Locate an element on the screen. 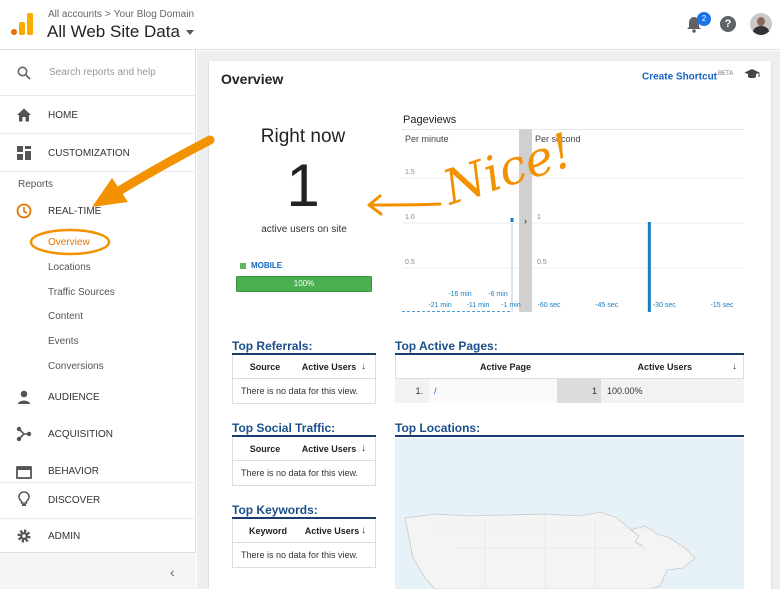 This screenshot has width=780, height=589. y-tick-label: 0.5 is located at coordinates (410, 262).